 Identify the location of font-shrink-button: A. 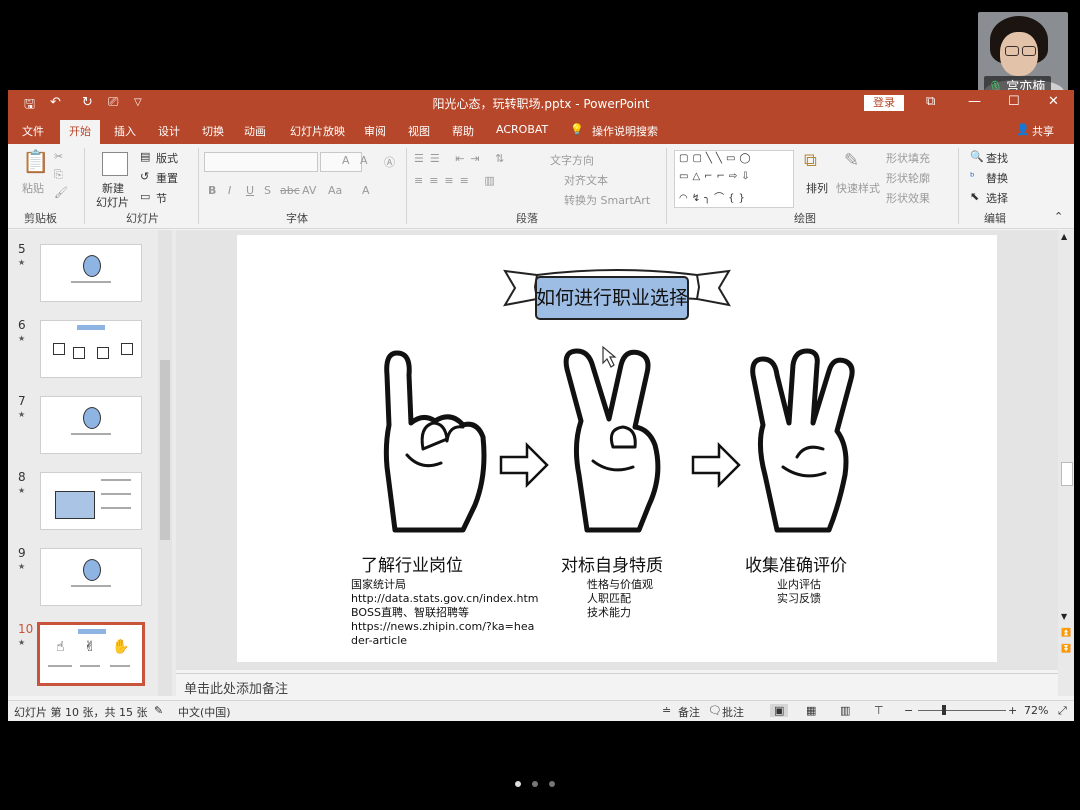
(364, 160).